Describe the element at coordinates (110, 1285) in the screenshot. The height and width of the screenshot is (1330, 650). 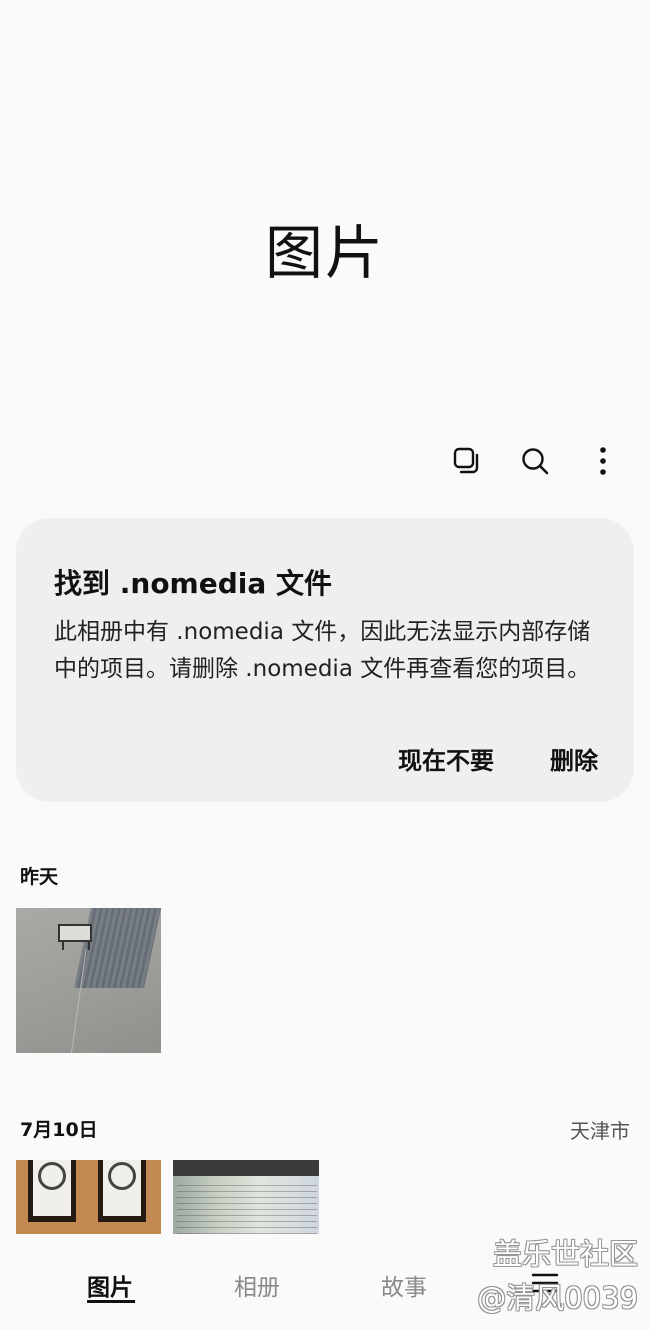
I see `tab-pictures: 图片` at that location.